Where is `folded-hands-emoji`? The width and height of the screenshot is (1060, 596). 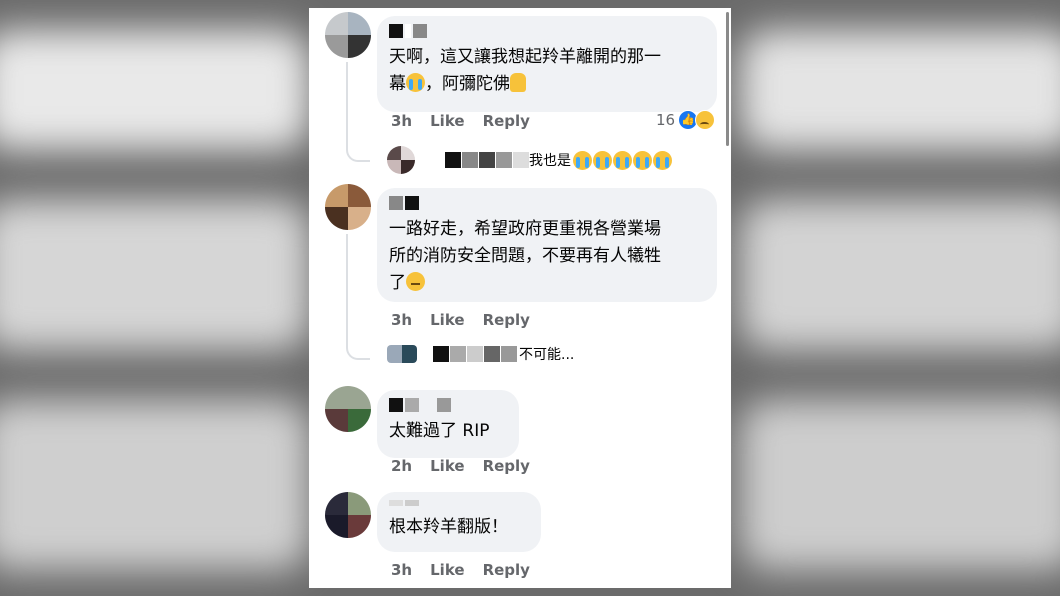 folded-hands-emoji is located at coordinates (518, 82).